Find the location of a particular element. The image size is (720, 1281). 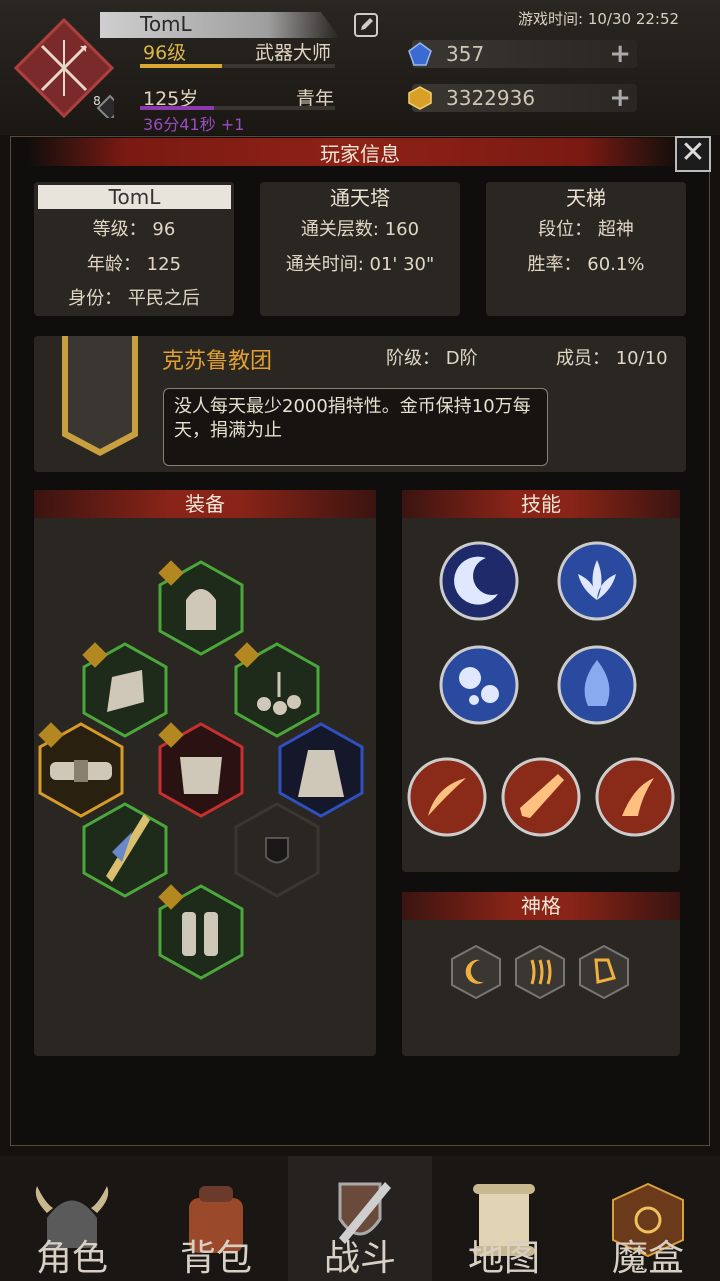

guild-members: 成员： 10/10 is located at coordinates (612, 358).